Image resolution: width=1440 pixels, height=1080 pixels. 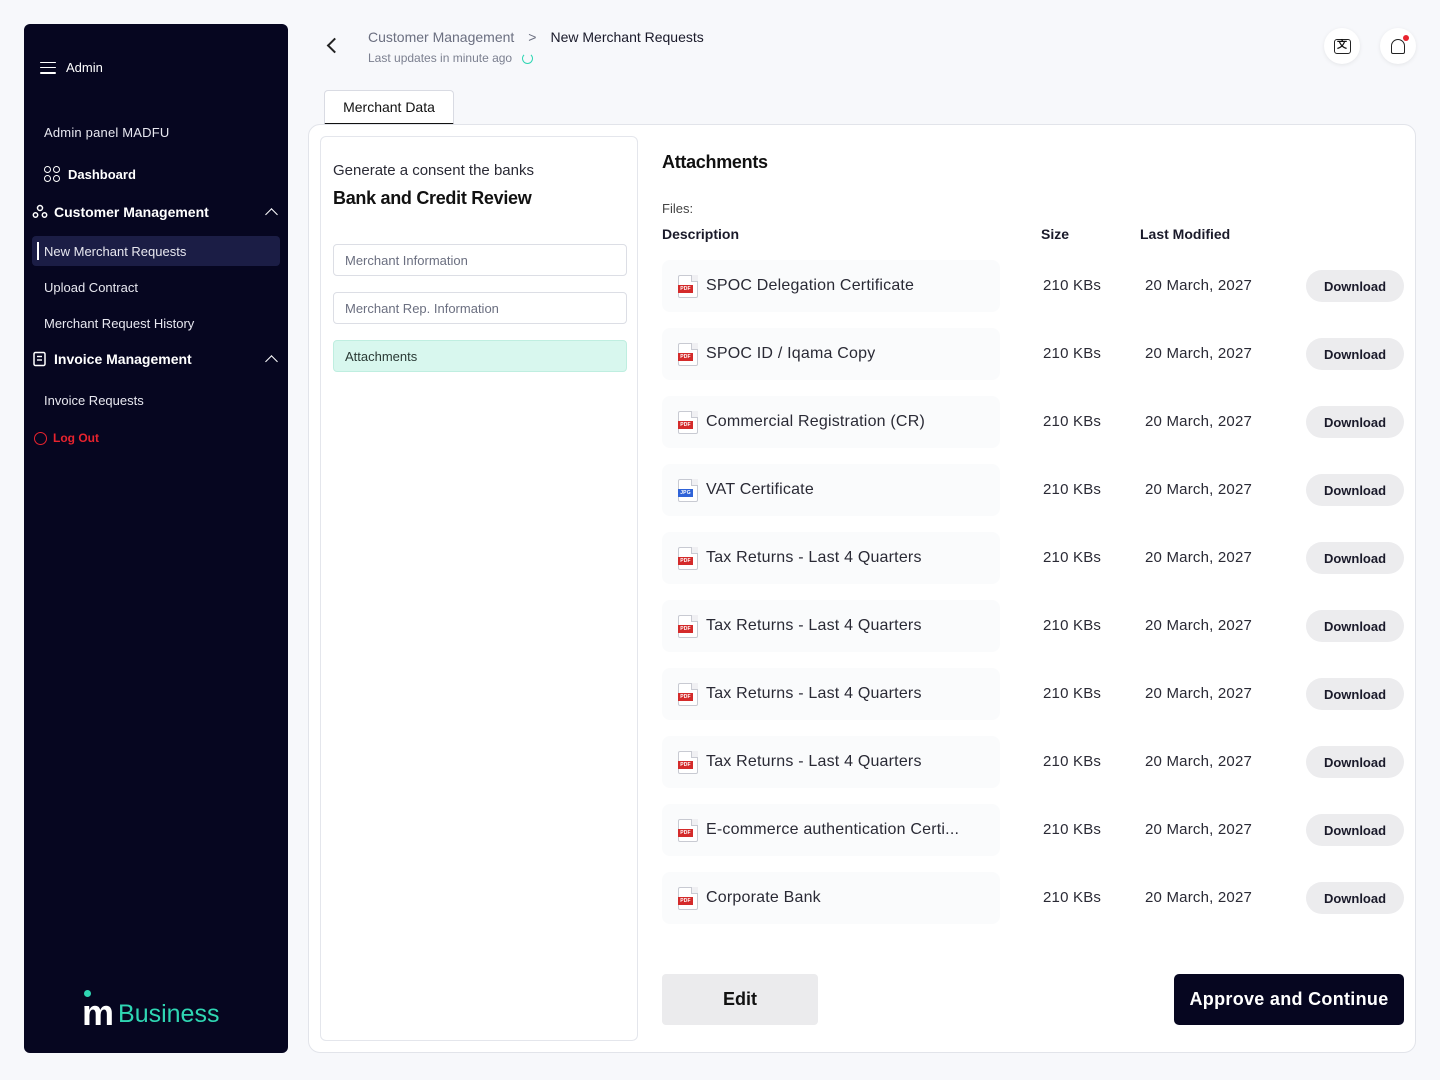 I want to click on step-attachments: Attachments, so click(x=480, y=356).